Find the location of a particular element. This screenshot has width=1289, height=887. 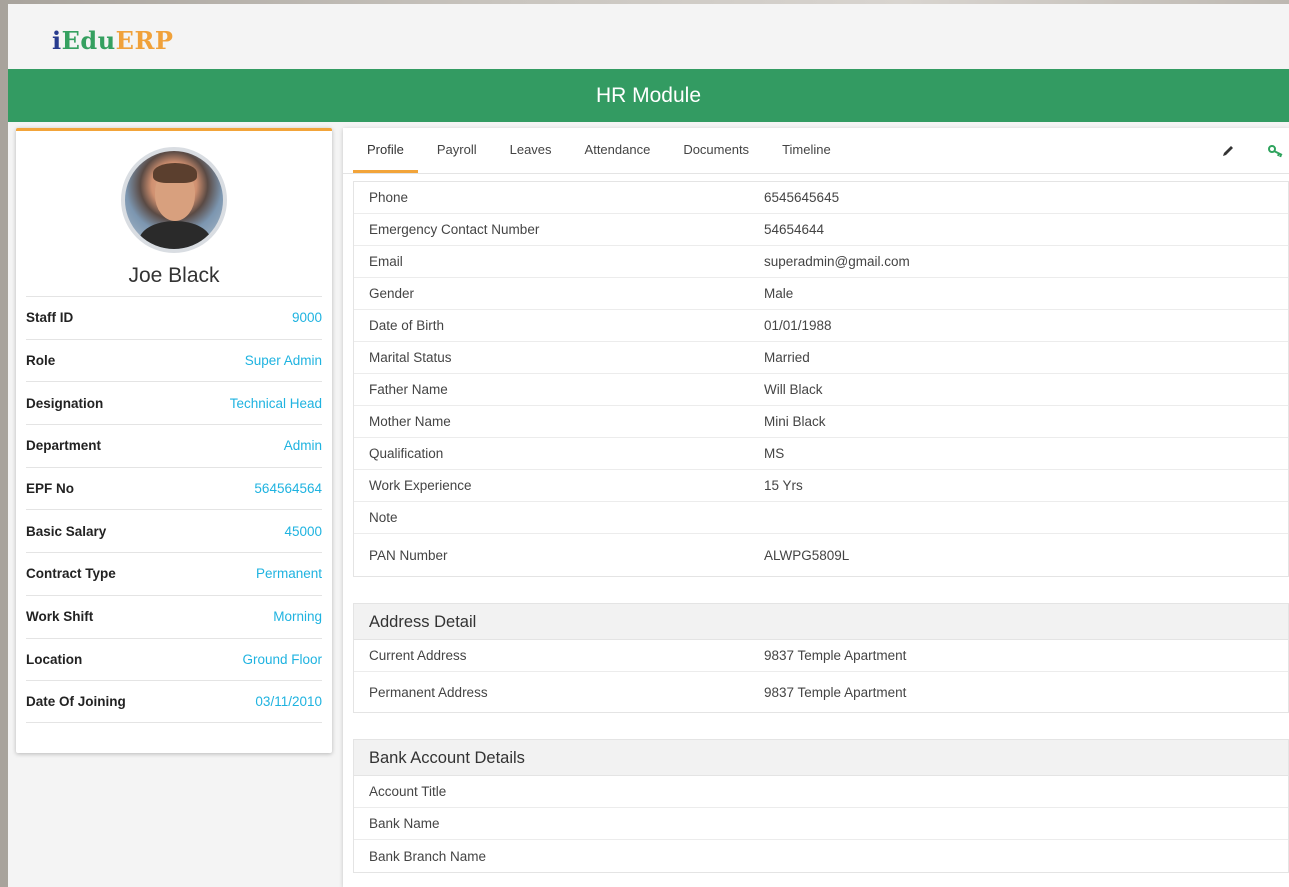

logo-part-edu: Edu is located at coordinates (88, 40).